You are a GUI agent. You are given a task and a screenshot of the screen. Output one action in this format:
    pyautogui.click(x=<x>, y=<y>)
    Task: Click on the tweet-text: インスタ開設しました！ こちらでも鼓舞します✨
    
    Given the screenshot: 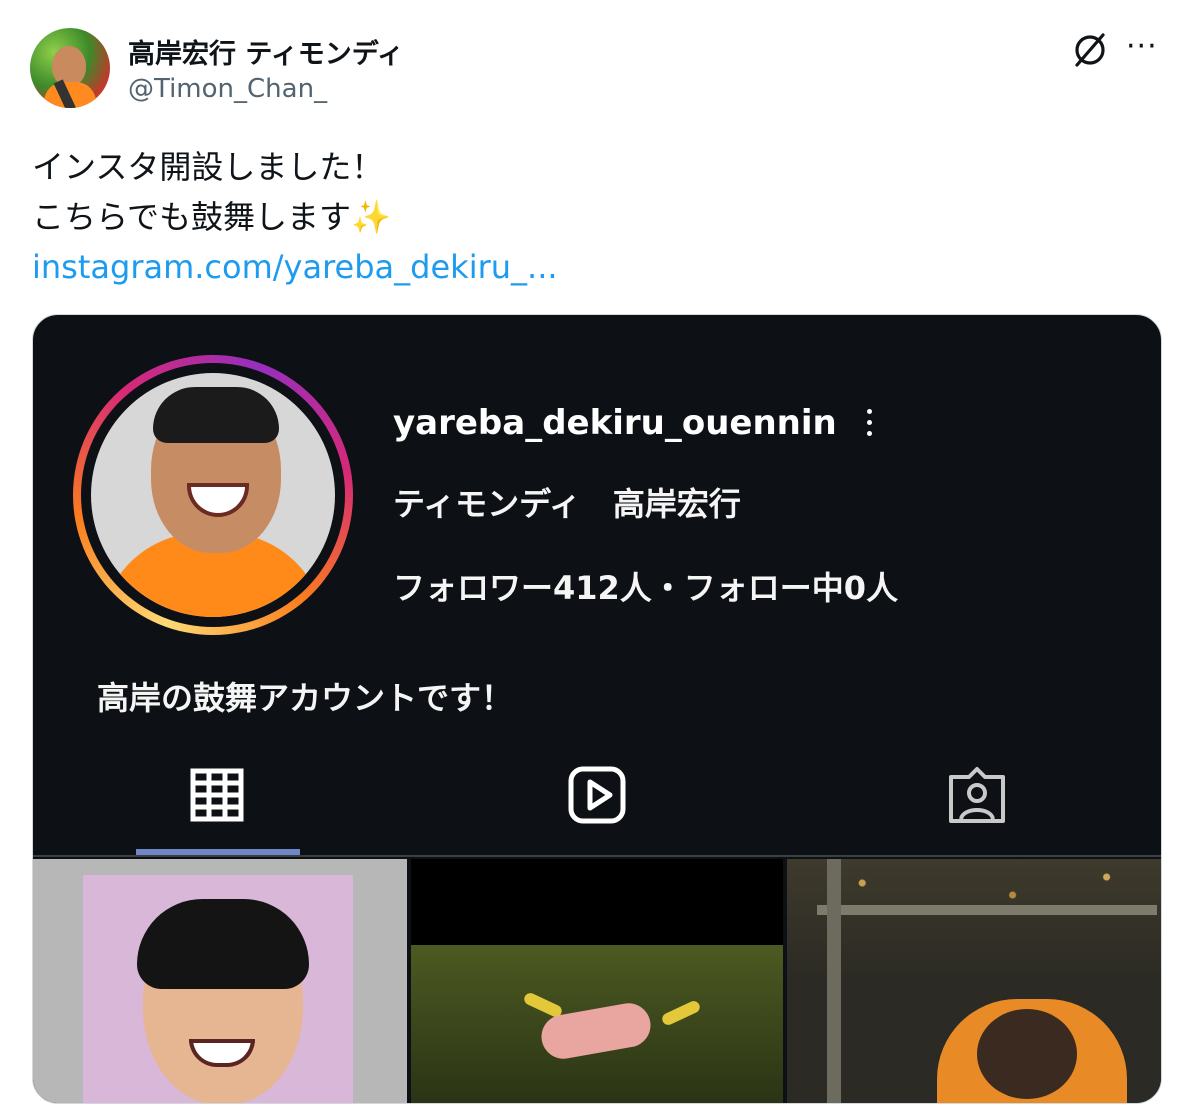 What is the action you would take?
    pyautogui.click(x=211, y=192)
    